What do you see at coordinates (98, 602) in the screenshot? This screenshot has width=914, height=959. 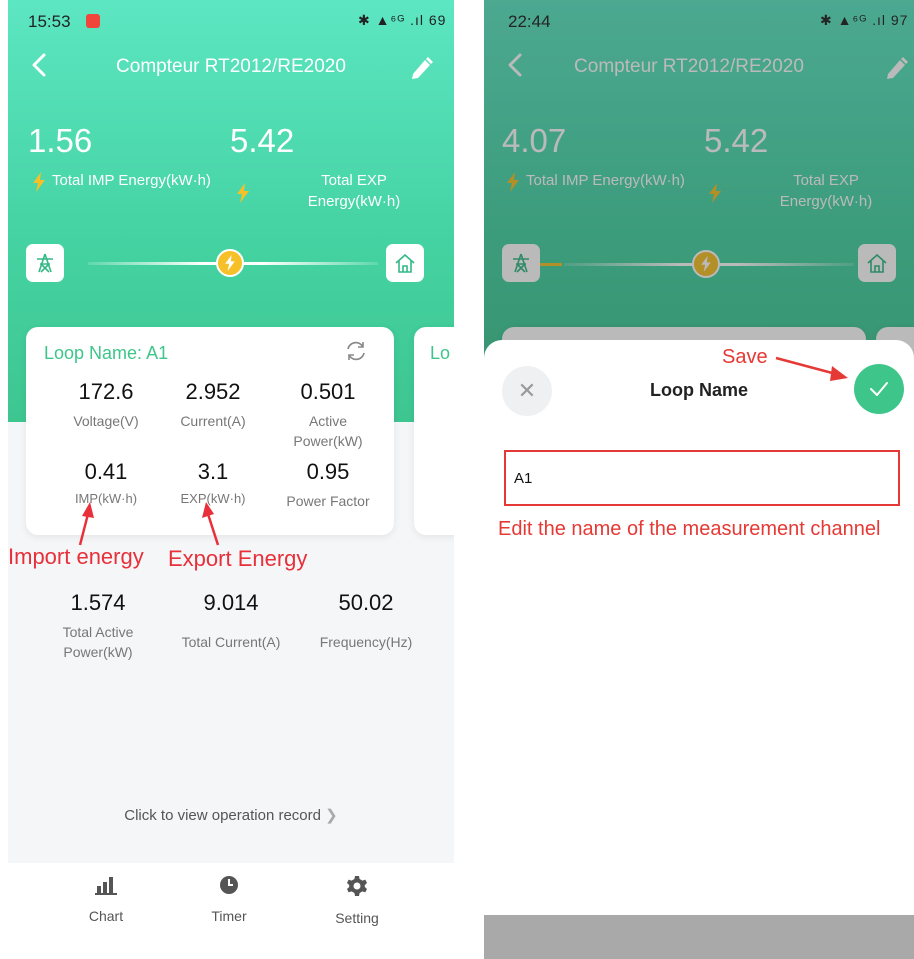 I see `total-active-power-value: 1.574` at bounding box center [98, 602].